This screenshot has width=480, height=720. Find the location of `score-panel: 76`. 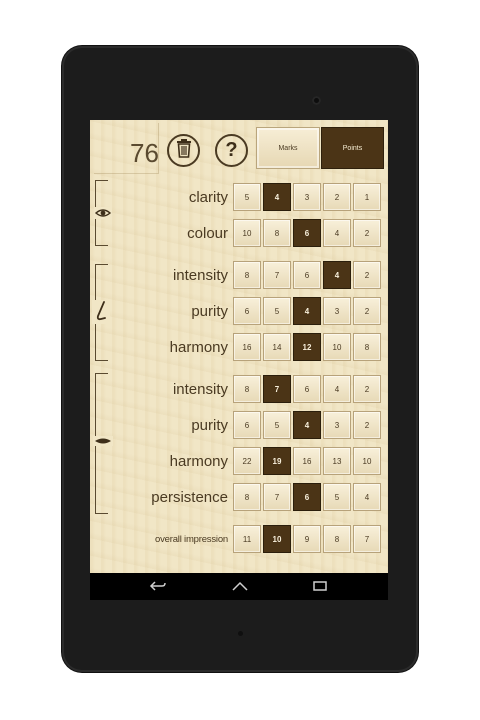

score-panel: 76 is located at coordinates (126, 148).